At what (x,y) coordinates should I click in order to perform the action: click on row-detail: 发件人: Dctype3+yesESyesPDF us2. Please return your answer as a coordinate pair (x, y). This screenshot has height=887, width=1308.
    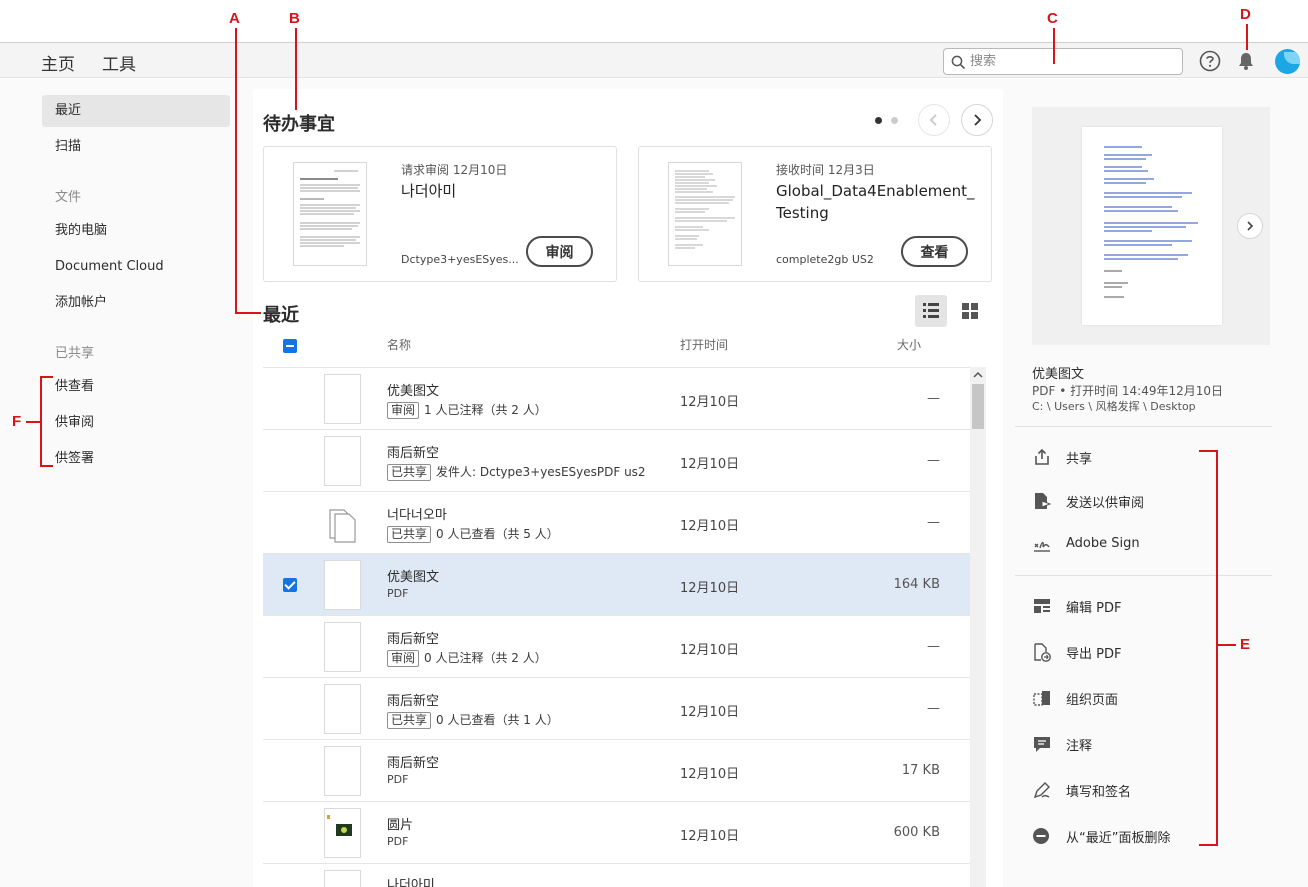
    Looking at the image, I should click on (541, 472).